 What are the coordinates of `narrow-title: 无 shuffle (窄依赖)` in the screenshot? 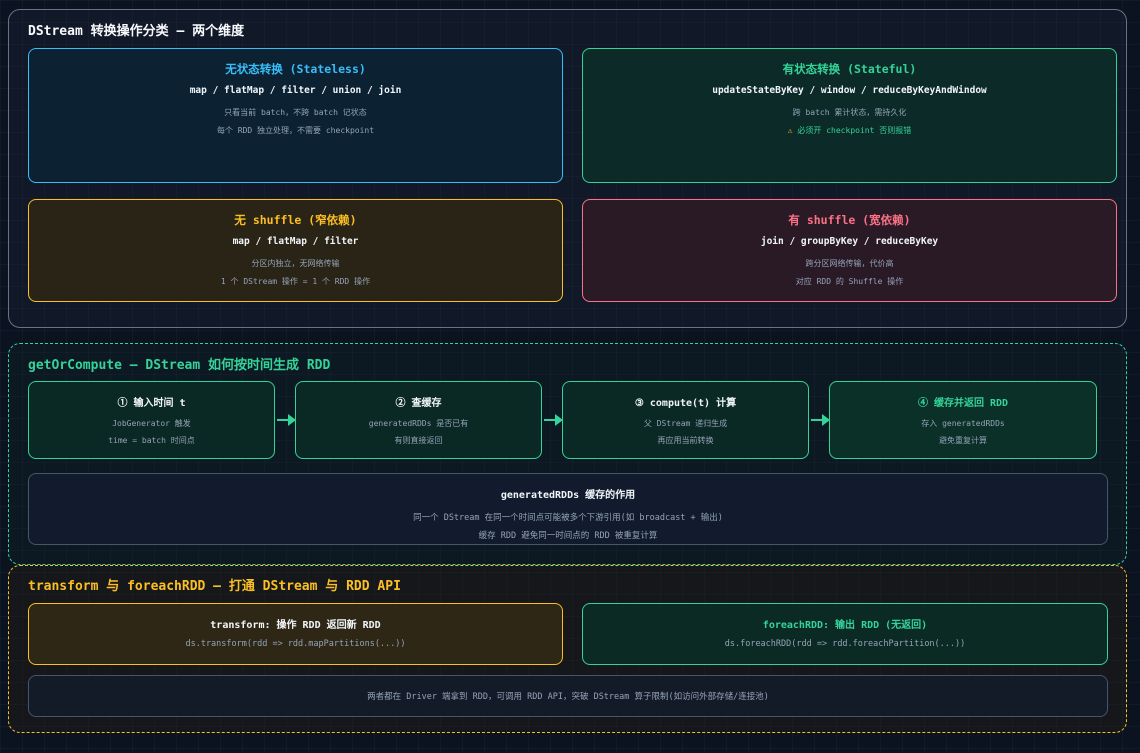 It's located at (295, 220).